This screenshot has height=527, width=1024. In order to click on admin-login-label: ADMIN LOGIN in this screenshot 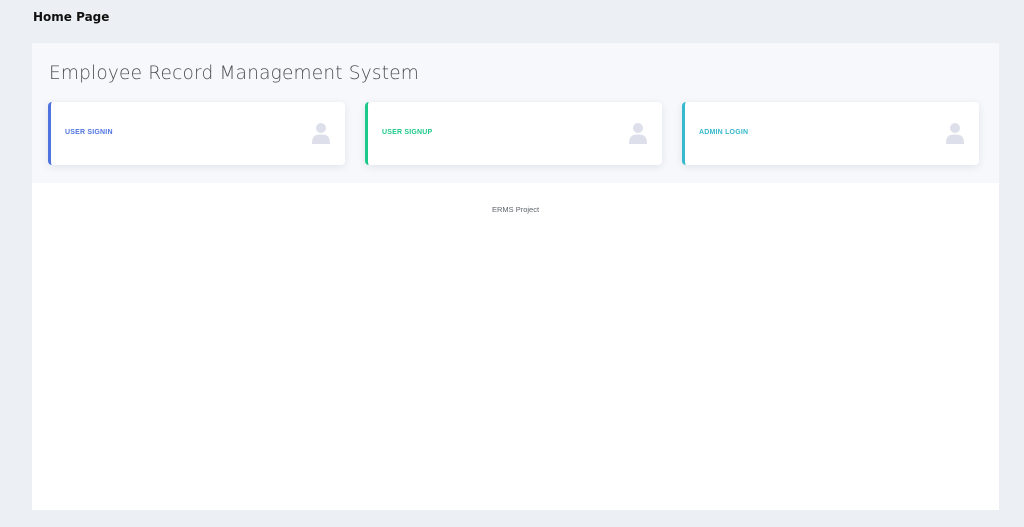, I will do `click(724, 132)`.